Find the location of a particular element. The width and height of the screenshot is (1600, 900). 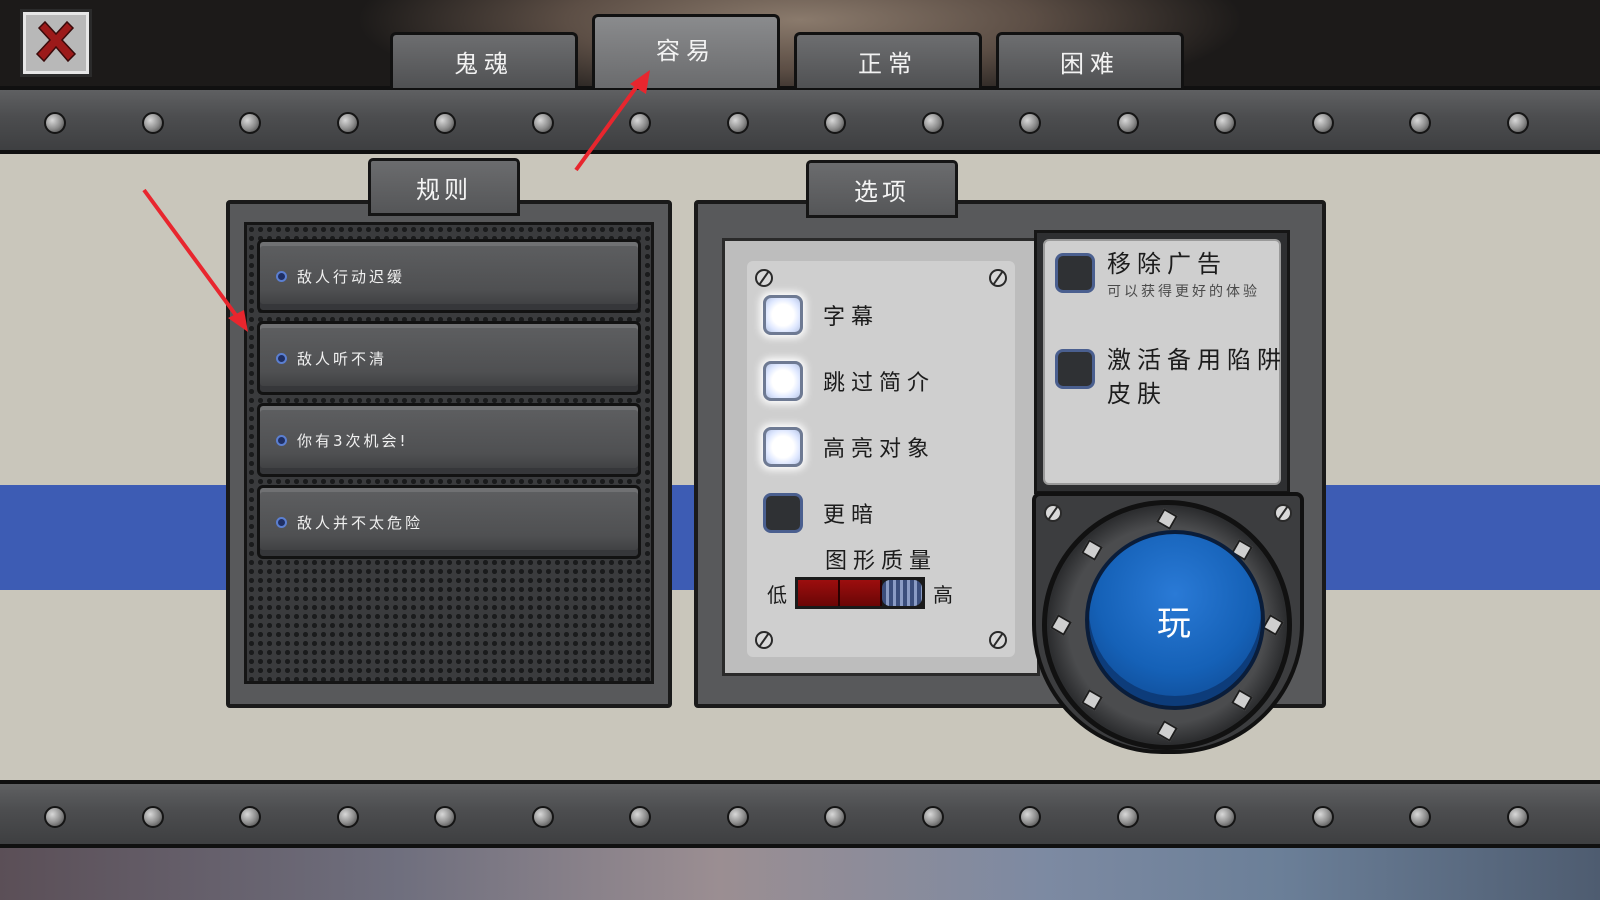

options-header: 选项 is located at coordinates (882, 189).